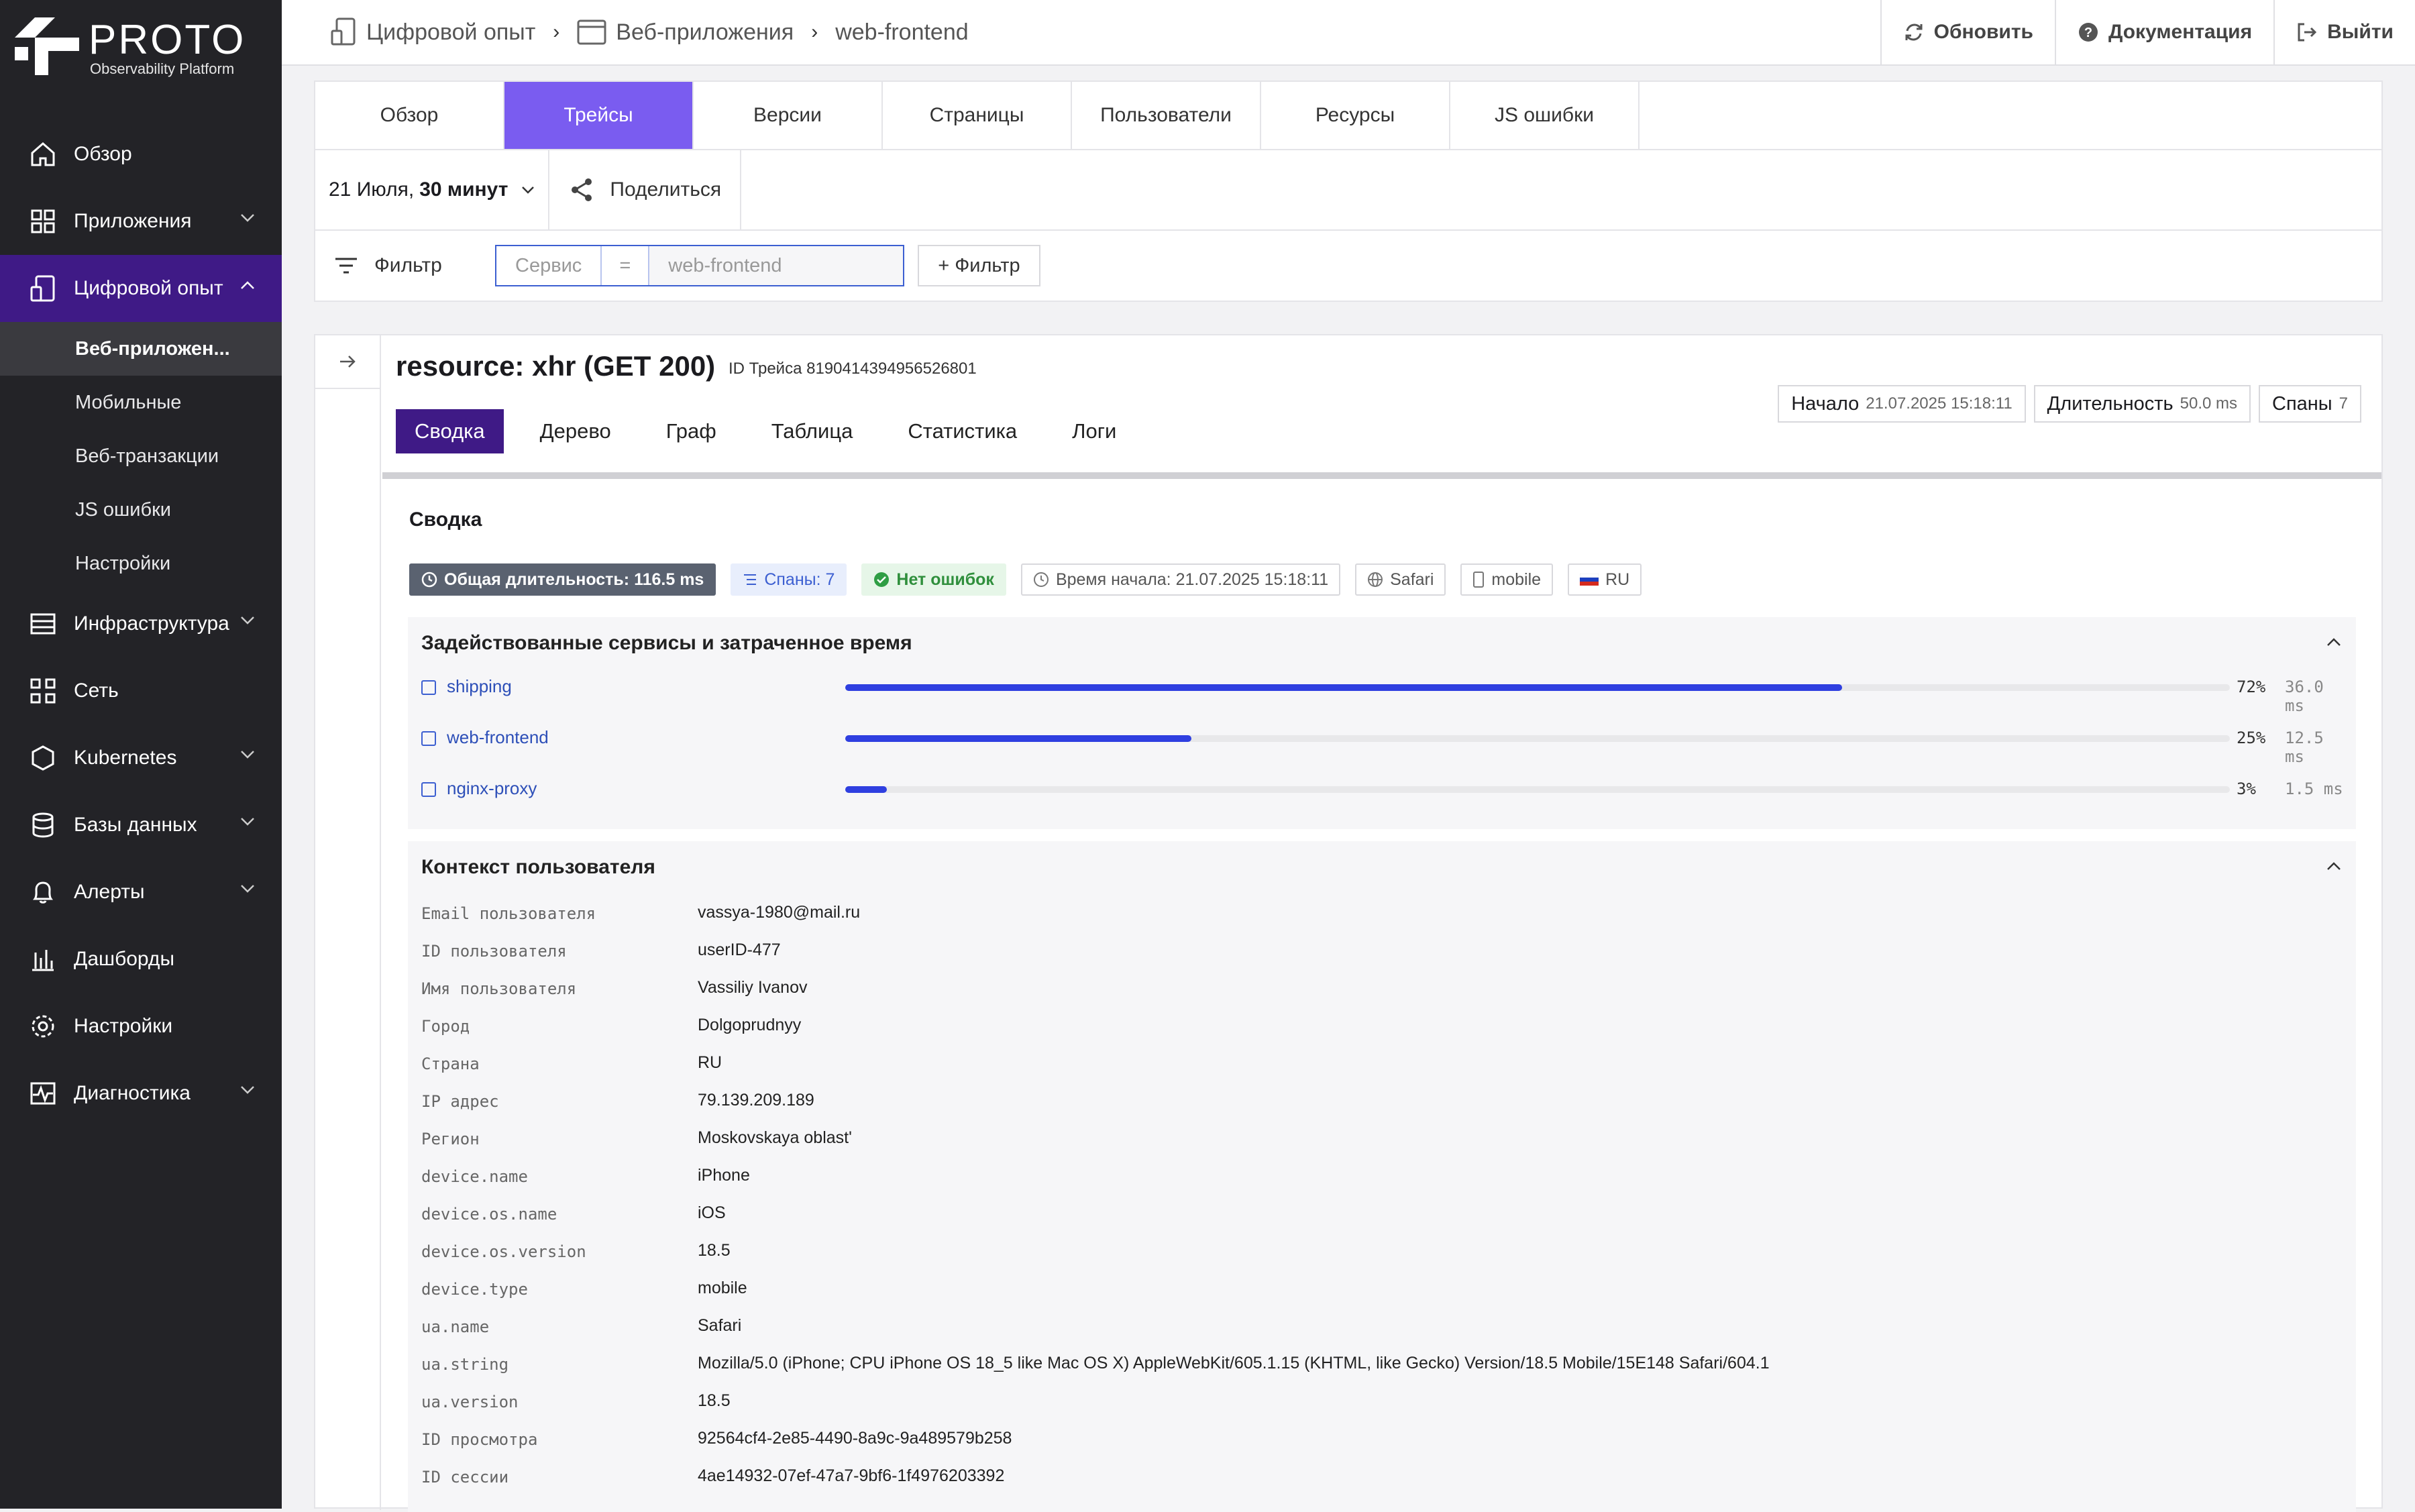 The width and height of the screenshot is (2415, 1512). Describe the element at coordinates (508, 914) in the screenshot. I see `context-key: Email пользователя` at that location.